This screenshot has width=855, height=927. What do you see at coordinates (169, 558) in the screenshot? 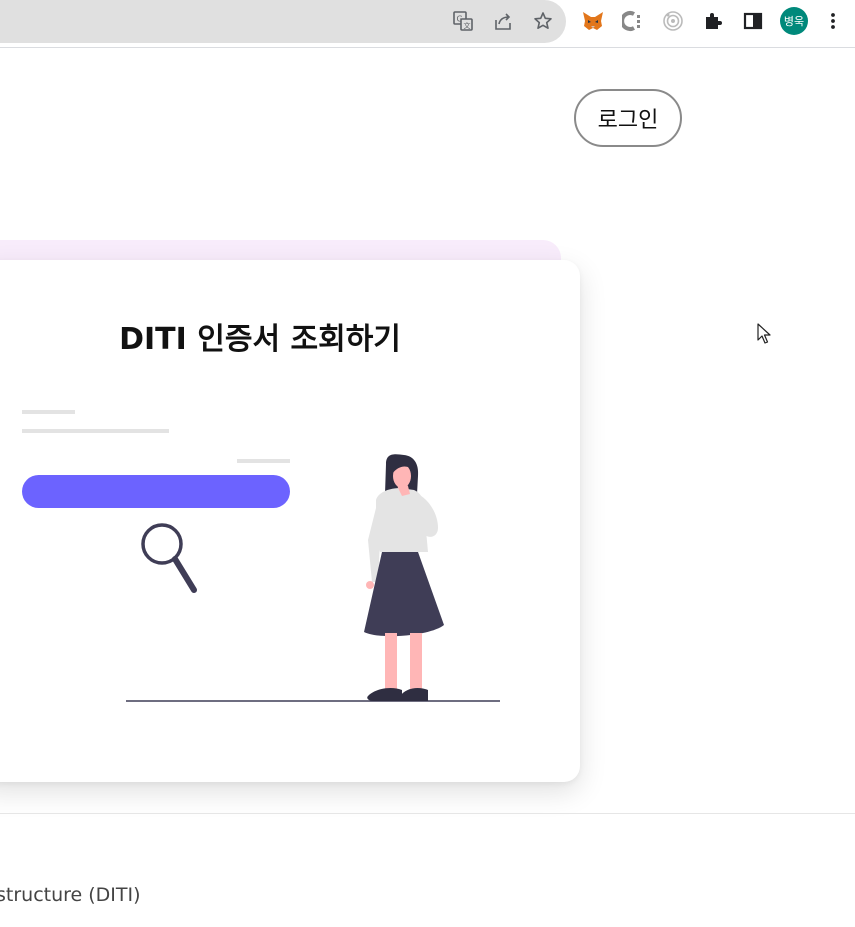
I see `magnifier-icon` at bounding box center [169, 558].